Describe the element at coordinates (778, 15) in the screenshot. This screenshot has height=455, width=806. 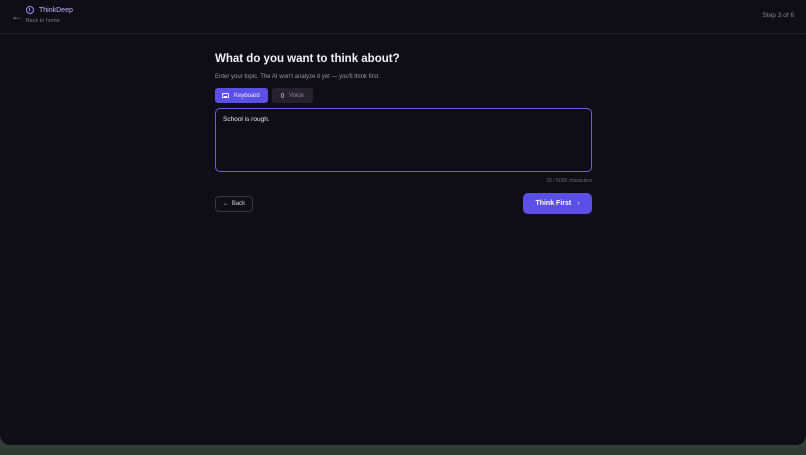
I see `step-indicator: Step 3 of 6` at that location.